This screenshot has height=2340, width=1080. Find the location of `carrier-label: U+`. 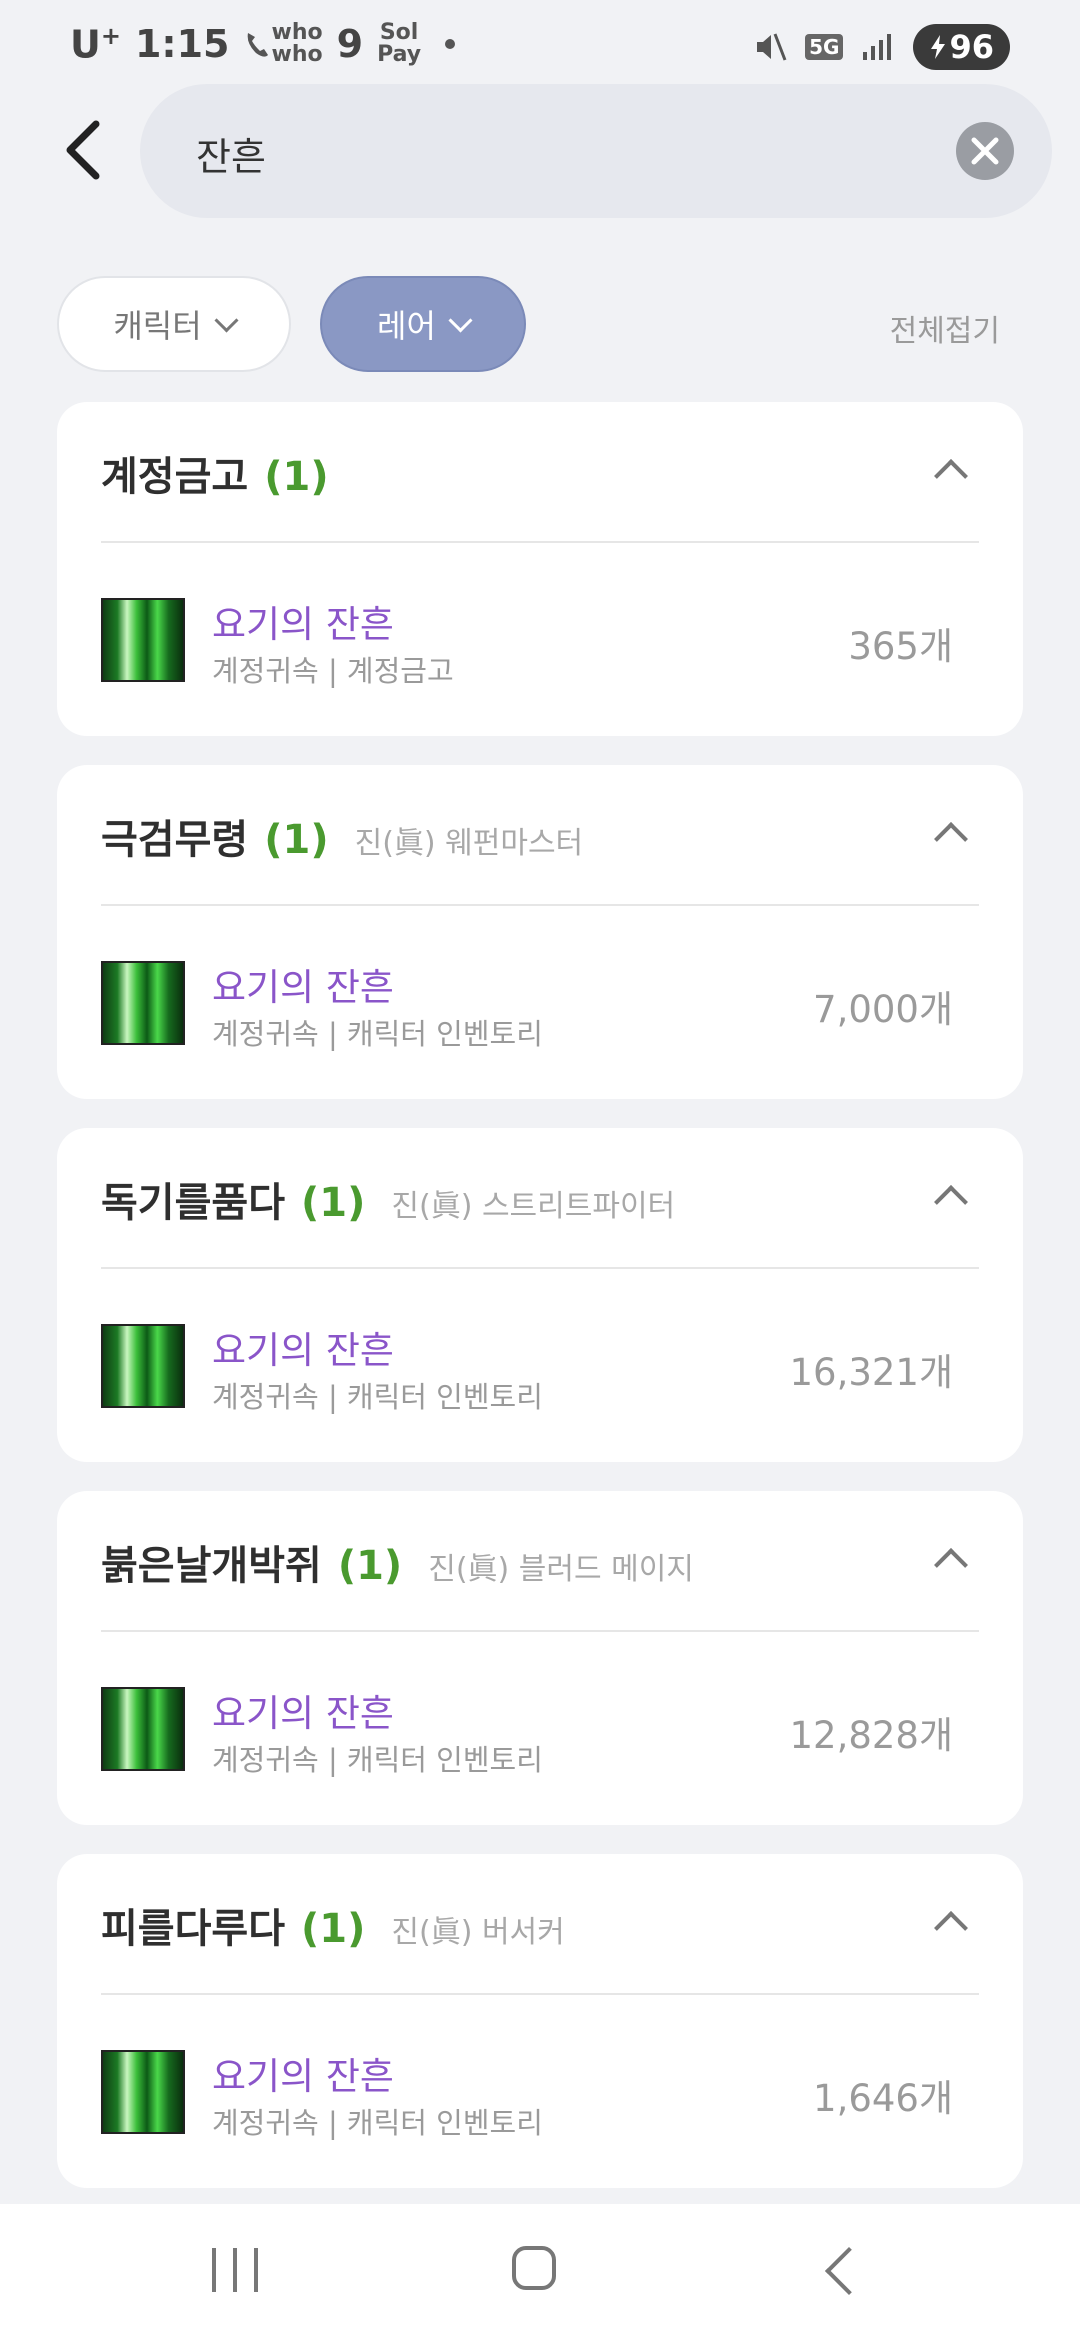

carrier-label: U+ is located at coordinates (95, 44).